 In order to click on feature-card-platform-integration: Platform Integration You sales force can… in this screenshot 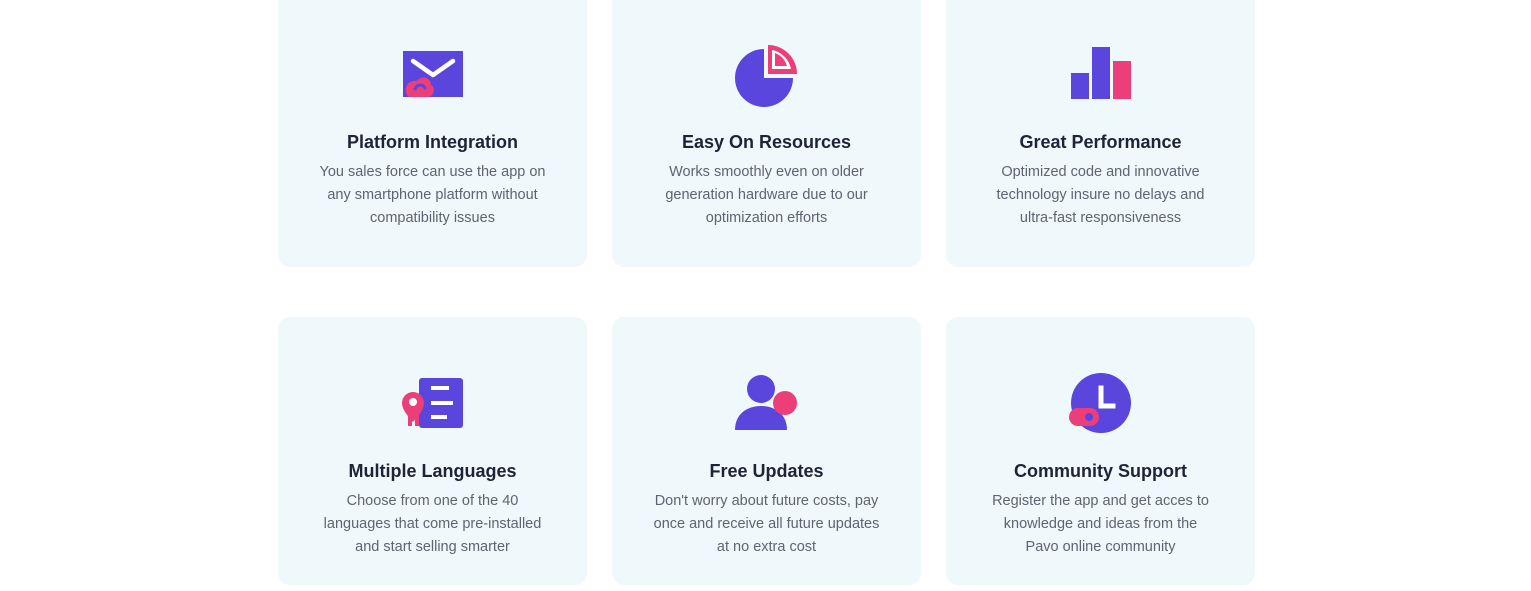, I will do `click(432, 133)`.